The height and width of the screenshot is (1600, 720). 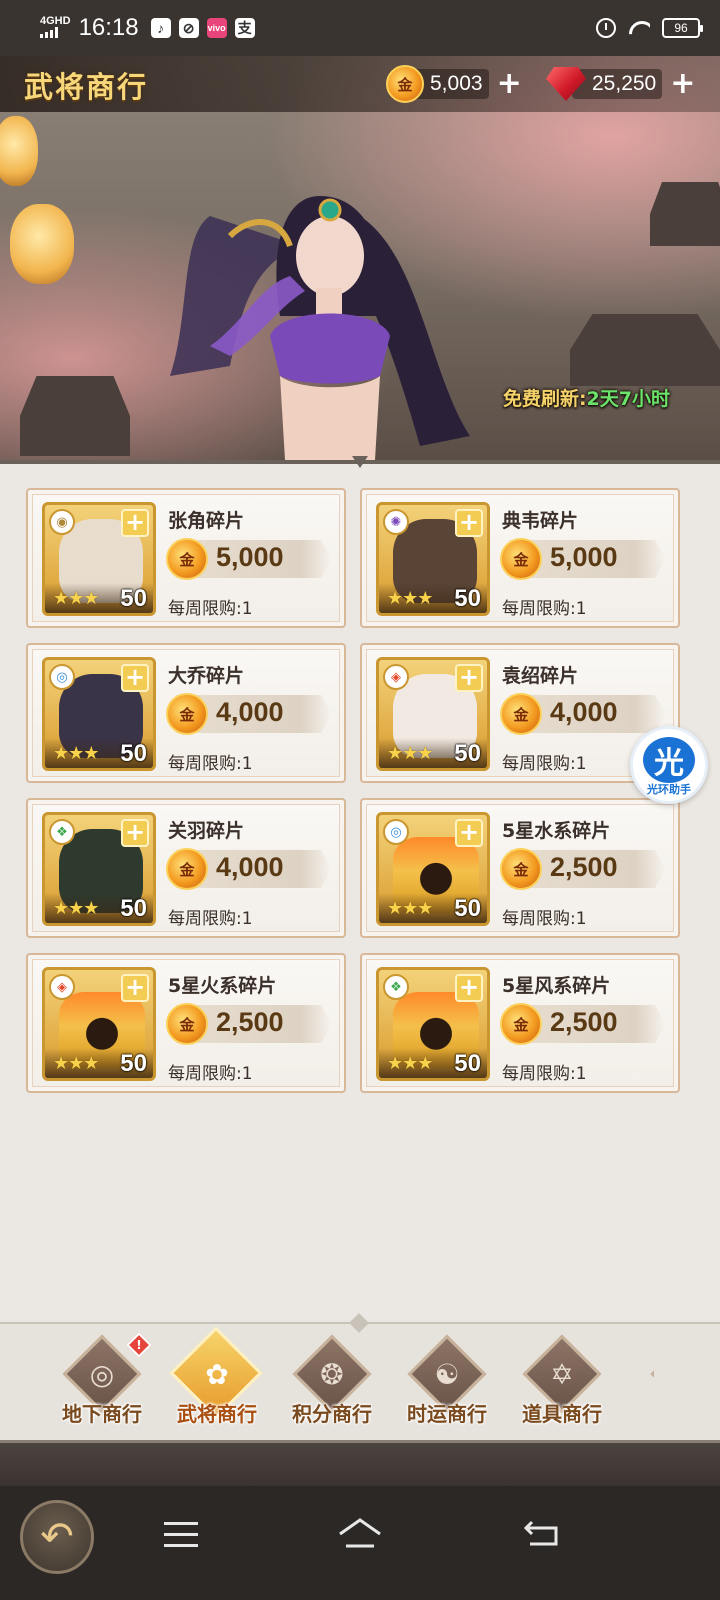 What do you see at coordinates (669, 789) in the screenshot?
I see `halo-assistant-label: 光环助手` at bounding box center [669, 789].